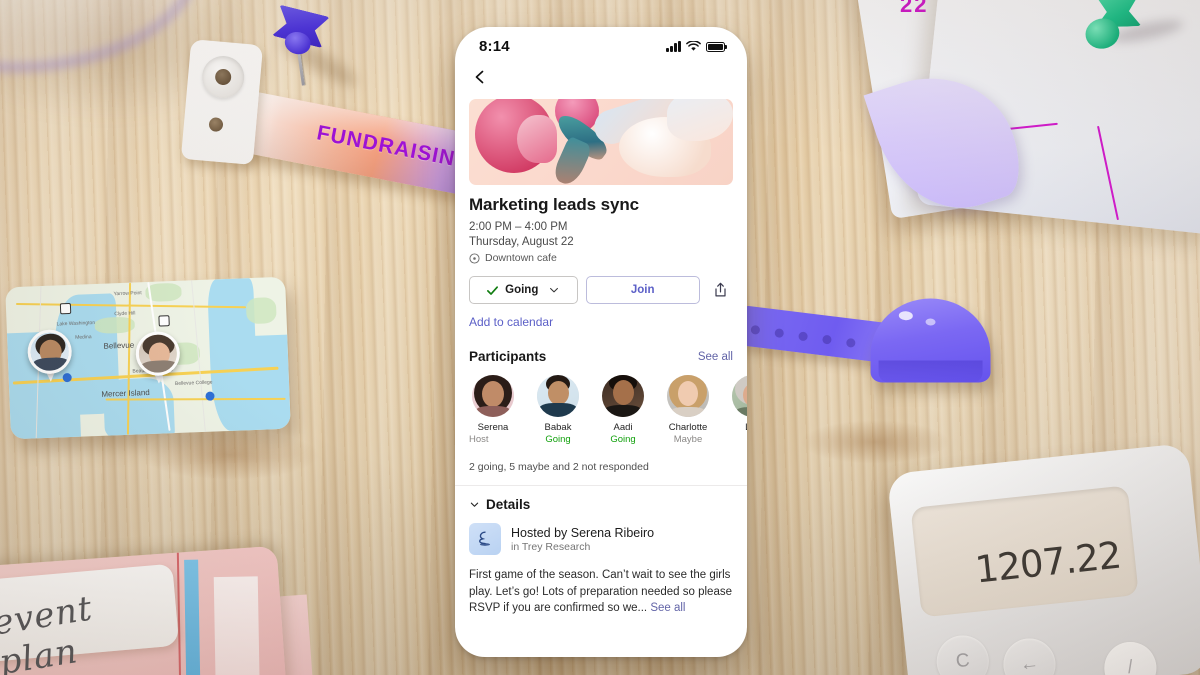 The width and height of the screenshot is (1200, 675). I want to click on nav-bar, so click(601, 77).